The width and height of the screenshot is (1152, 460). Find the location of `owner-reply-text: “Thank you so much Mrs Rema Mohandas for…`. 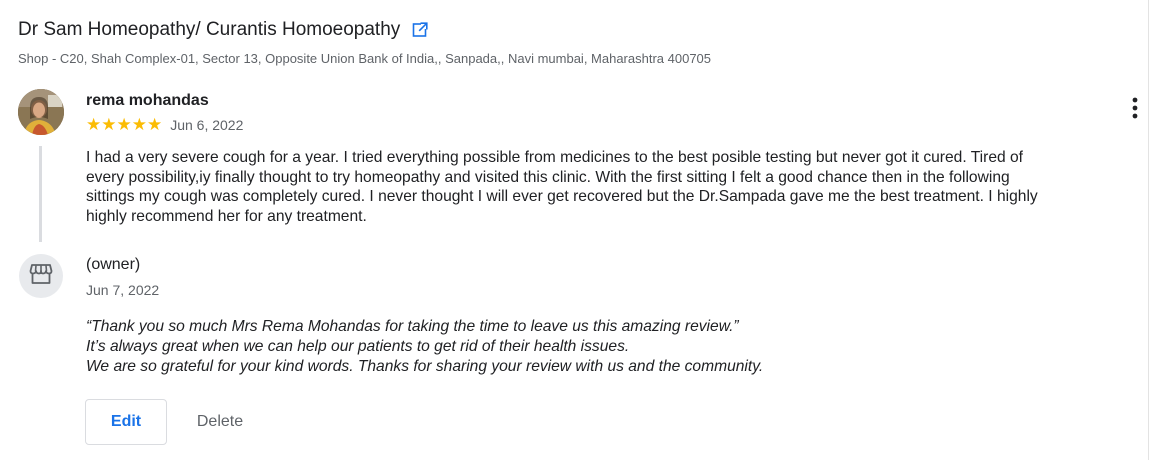

owner-reply-text: “Thank you so much Mrs Rema Mohandas for… is located at coordinates (536, 347).